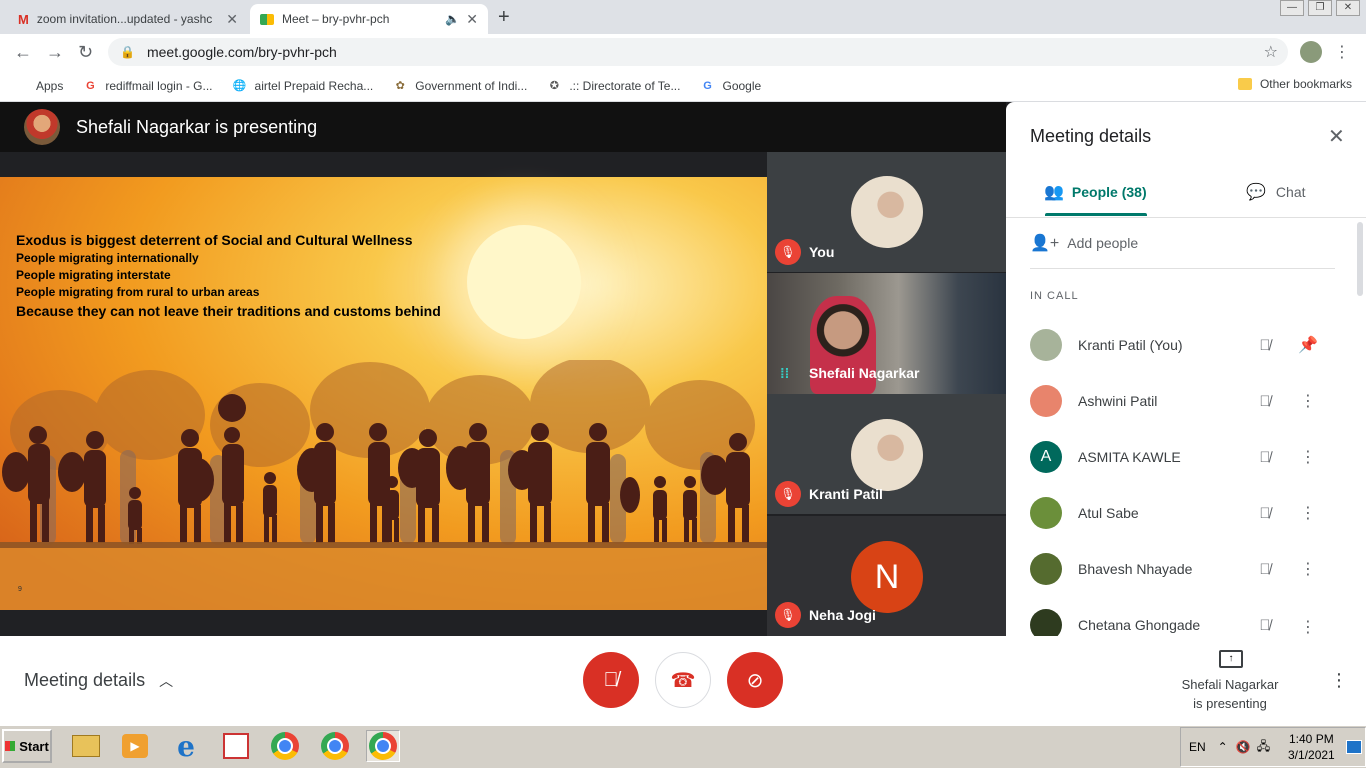 The image size is (1366, 768). I want to click on presenting-title: Shefali Nagarkar is presenting, so click(197, 127).